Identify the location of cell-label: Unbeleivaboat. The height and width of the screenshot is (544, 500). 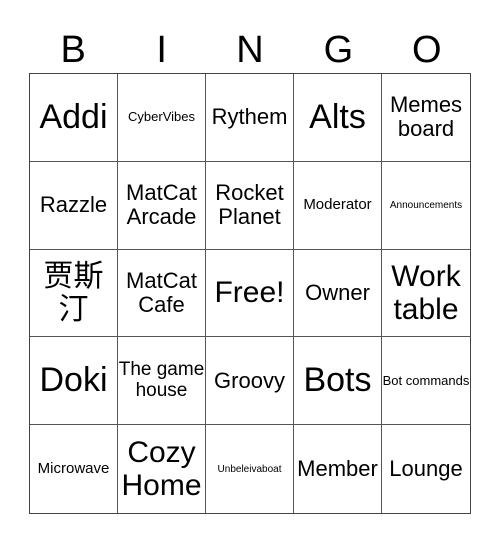
(249, 469).